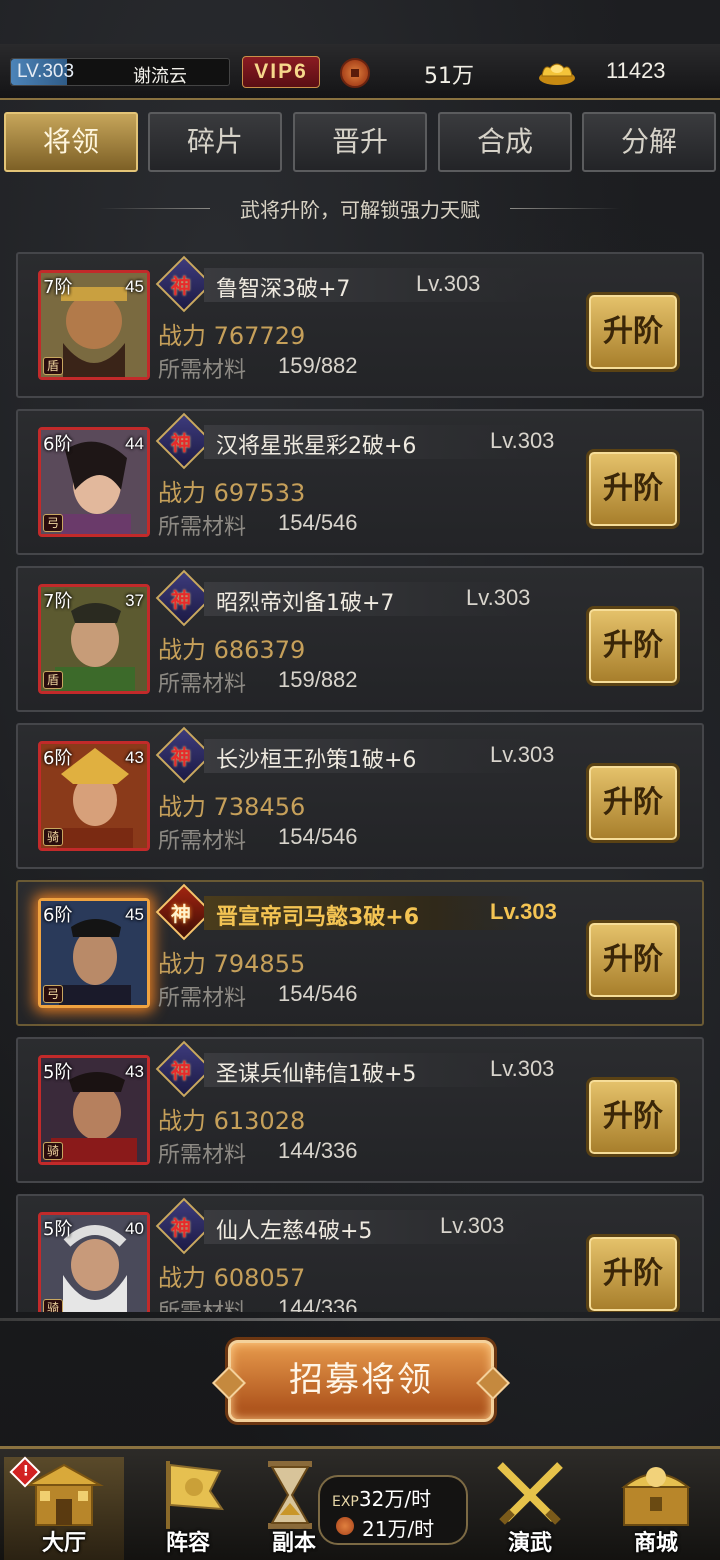 The image size is (720, 1560). I want to click on hero-name-bar: 鲁智深3破+7 Lv.303, so click(369, 285).